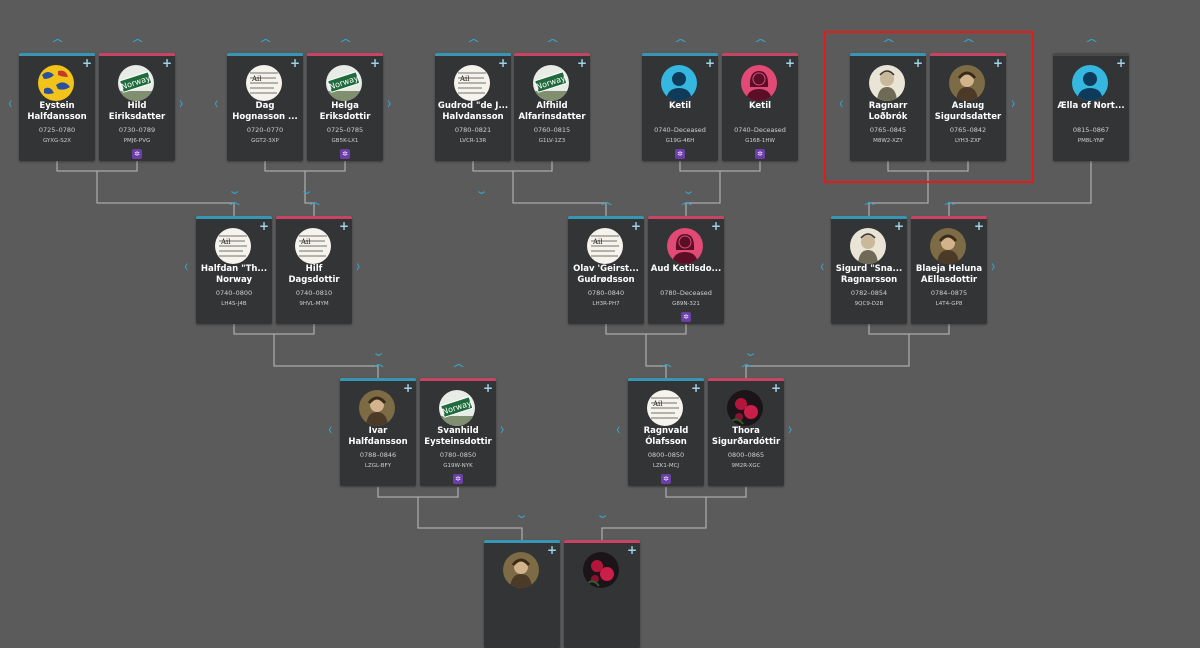  Describe the element at coordinates (666, 432) in the screenshot. I see `person-card: + Ail Ragnvald Ólafsson 0800–0850 LZK1-MCJ ✲` at that location.